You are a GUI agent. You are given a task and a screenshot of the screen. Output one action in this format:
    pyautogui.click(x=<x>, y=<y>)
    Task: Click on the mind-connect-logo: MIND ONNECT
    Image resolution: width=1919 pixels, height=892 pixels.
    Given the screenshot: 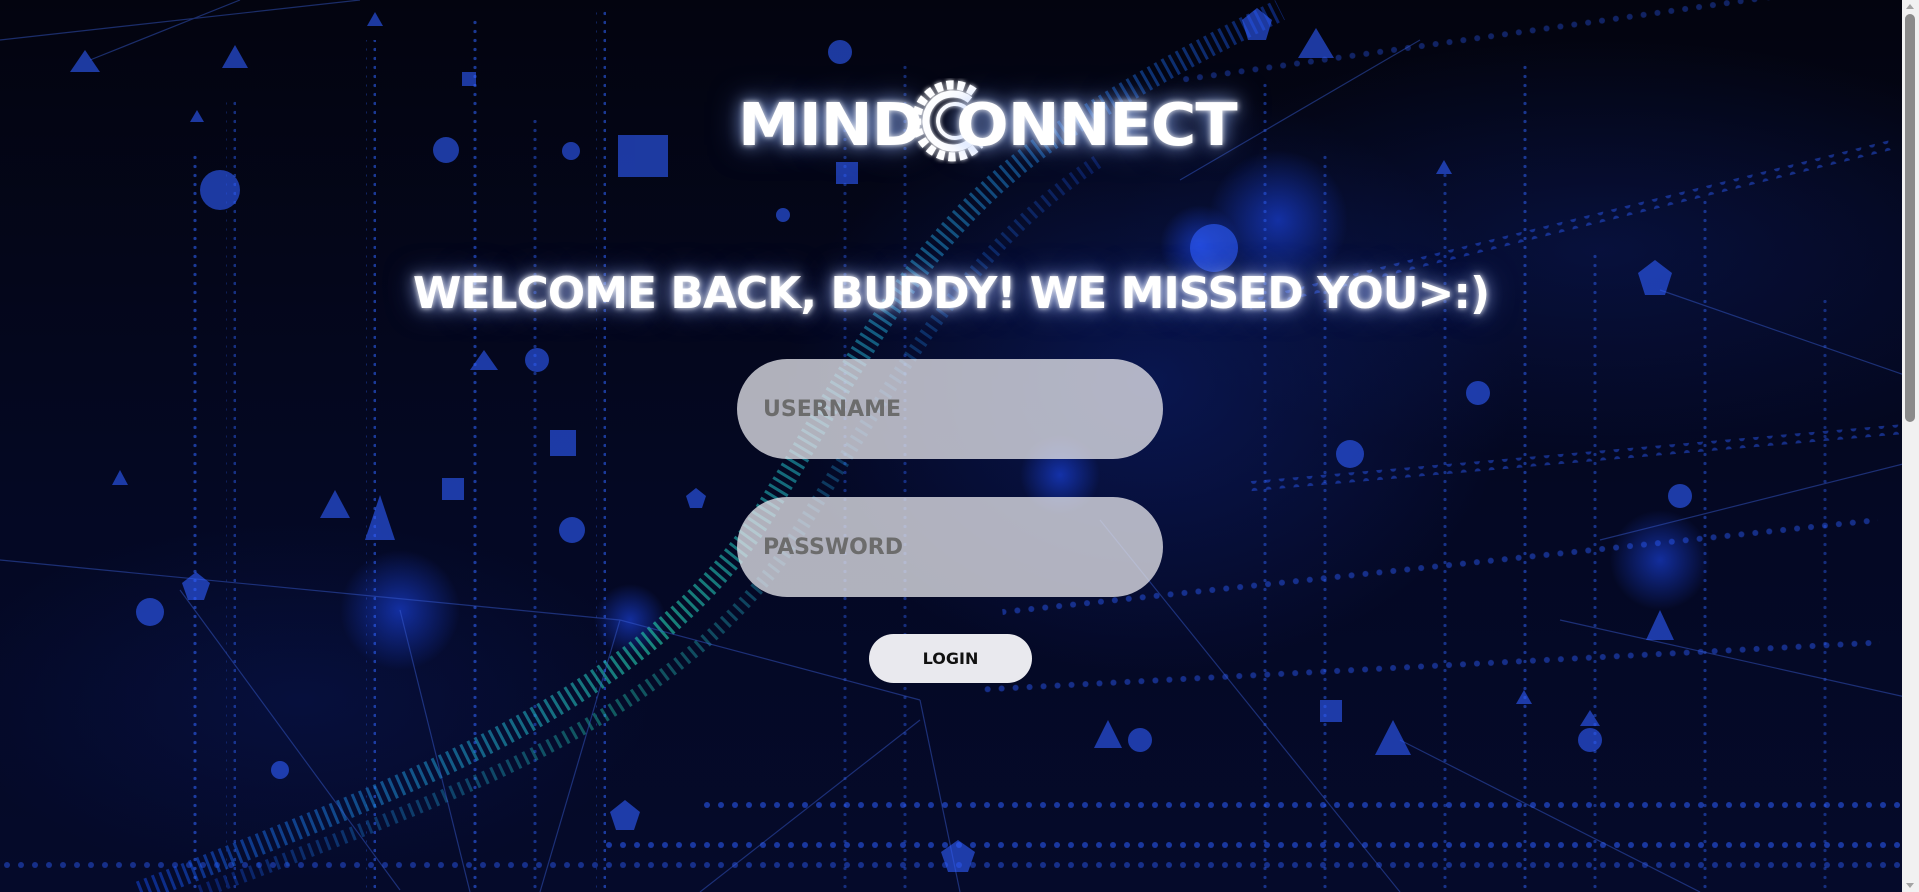 What is the action you would take?
    pyautogui.click(x=988, y=123)
    